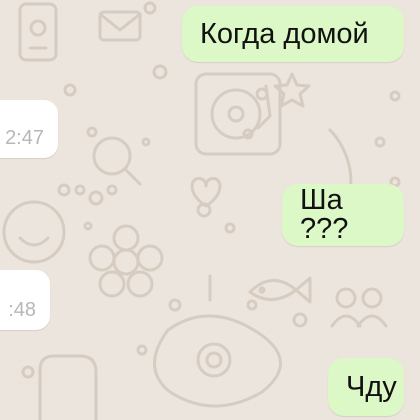 This screenshot has width=420, height=420. I want to click on message-timestamp: :48, so click(22, 310).